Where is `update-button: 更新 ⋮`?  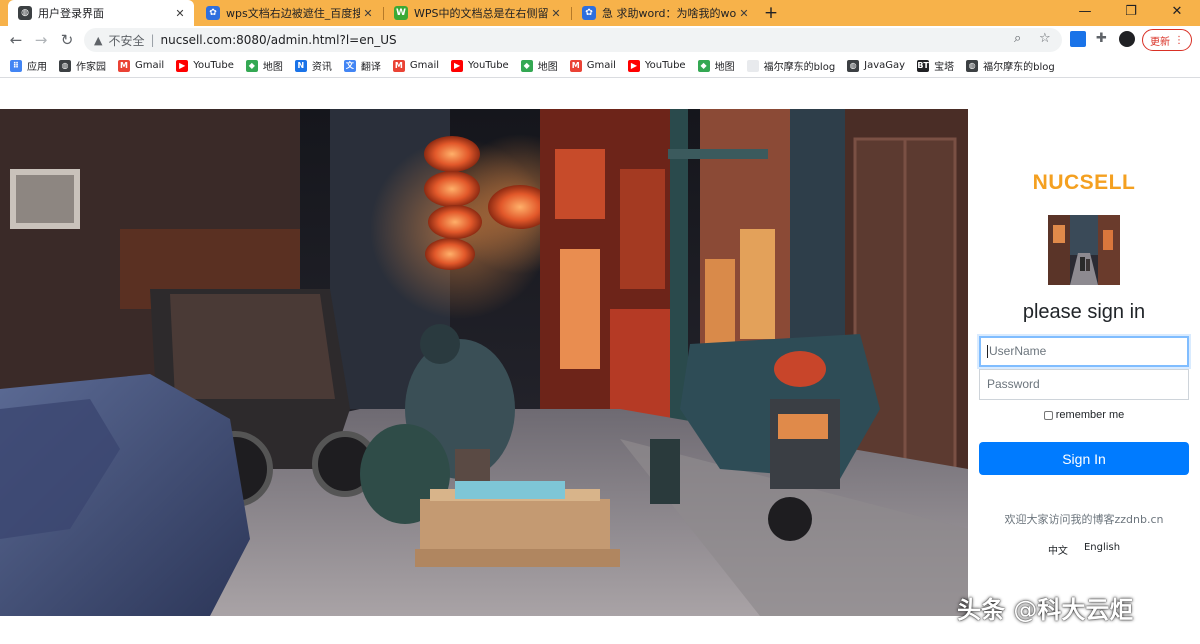 update-button: 更新 ⋮ is located at coordinates (1167, 40).